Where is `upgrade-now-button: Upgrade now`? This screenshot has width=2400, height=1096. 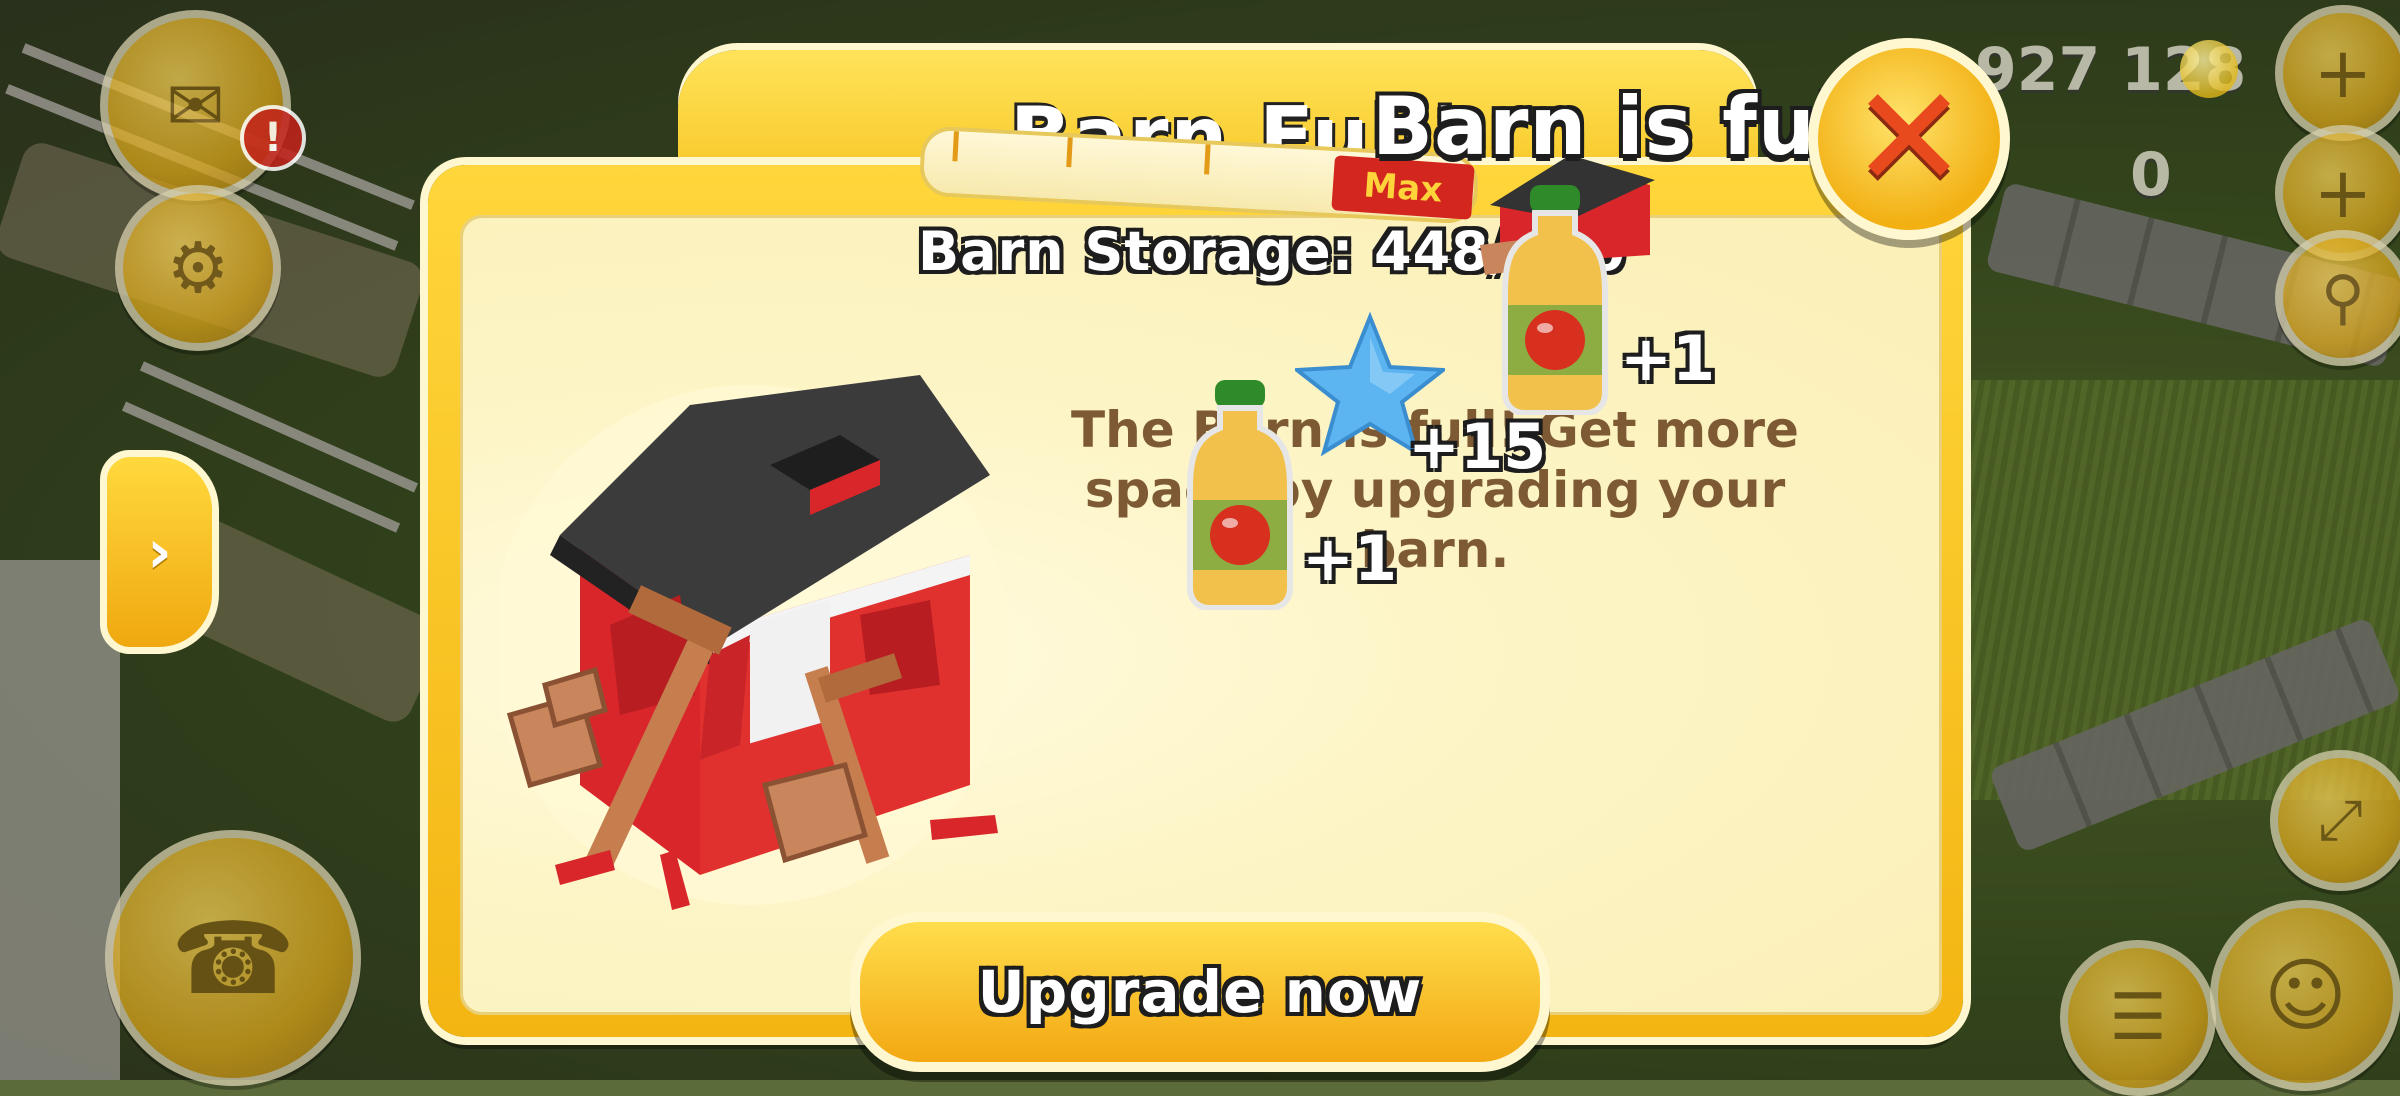 upgrade-now-button: Upgrade now is located at coordinates (1200, 992).